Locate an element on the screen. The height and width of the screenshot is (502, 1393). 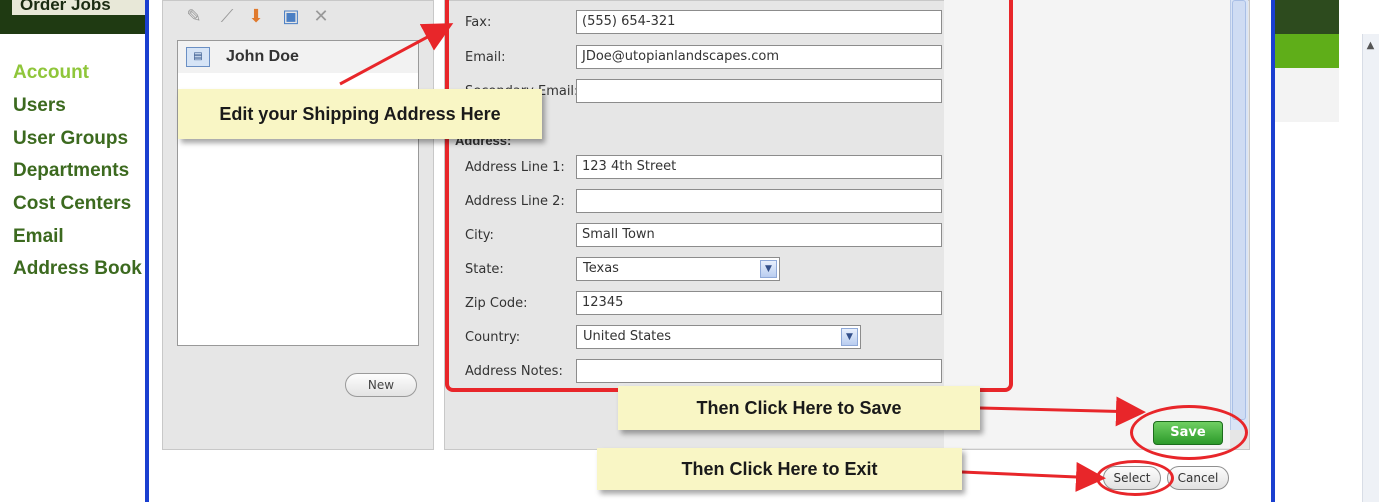
arrow-to-form is located at coordinates (396, 54).